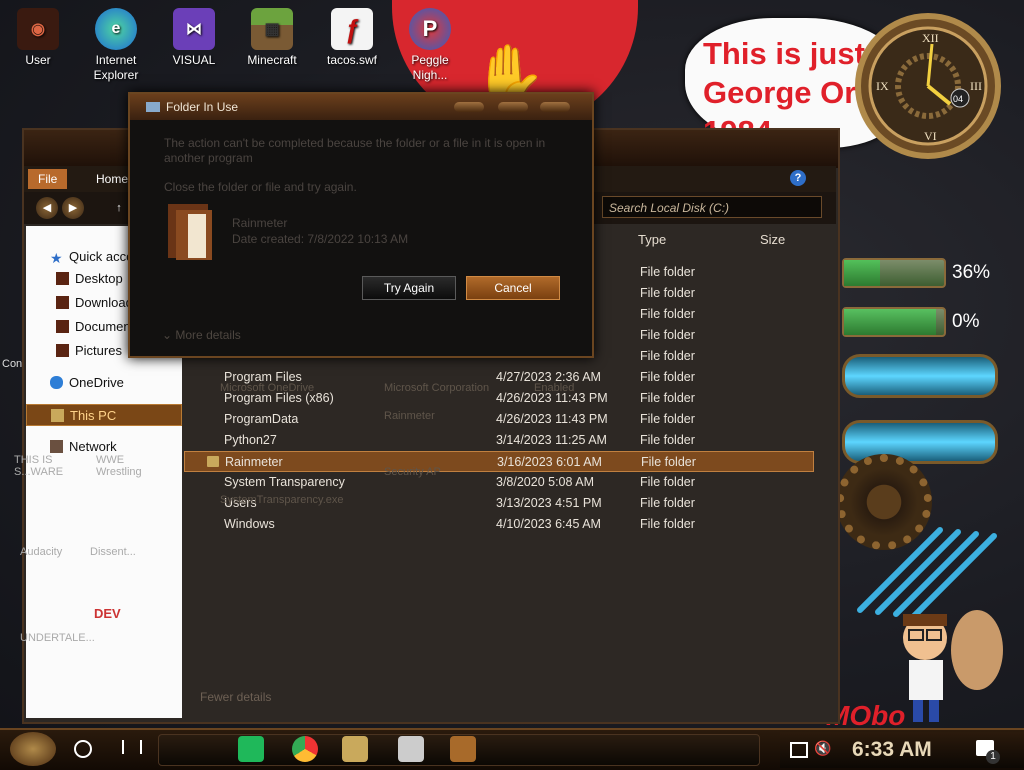 The height and width of the screenshot is (770, 1024). Describe the element at coordinates (47, 208) in the screenshot. I see `back-arrow-icon: ◀` at that location.